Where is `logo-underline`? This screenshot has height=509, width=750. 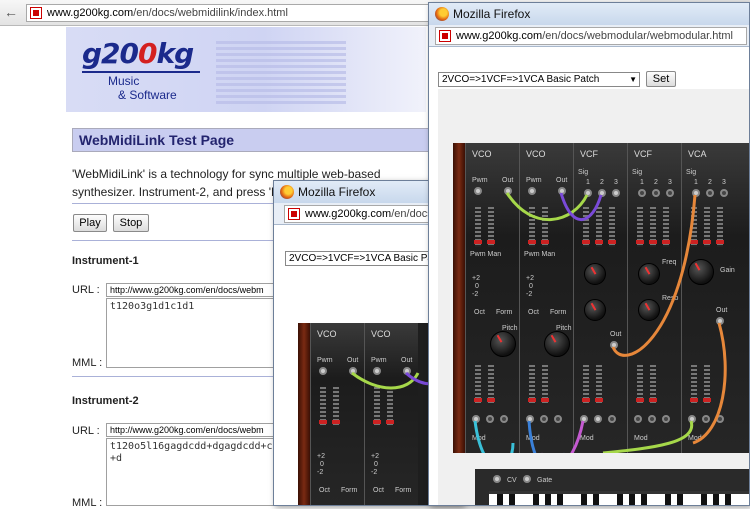 logo-underline is located at coordinates (141, 72).